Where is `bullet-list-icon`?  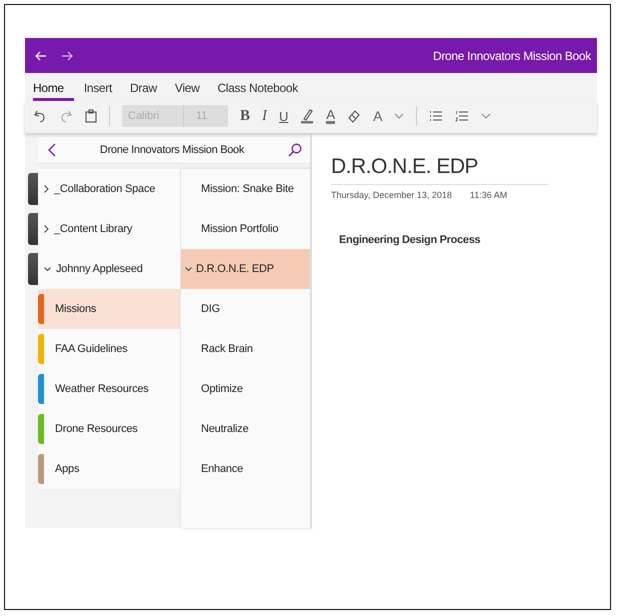
bullet-list-icon is located at coordinates (436, 116).